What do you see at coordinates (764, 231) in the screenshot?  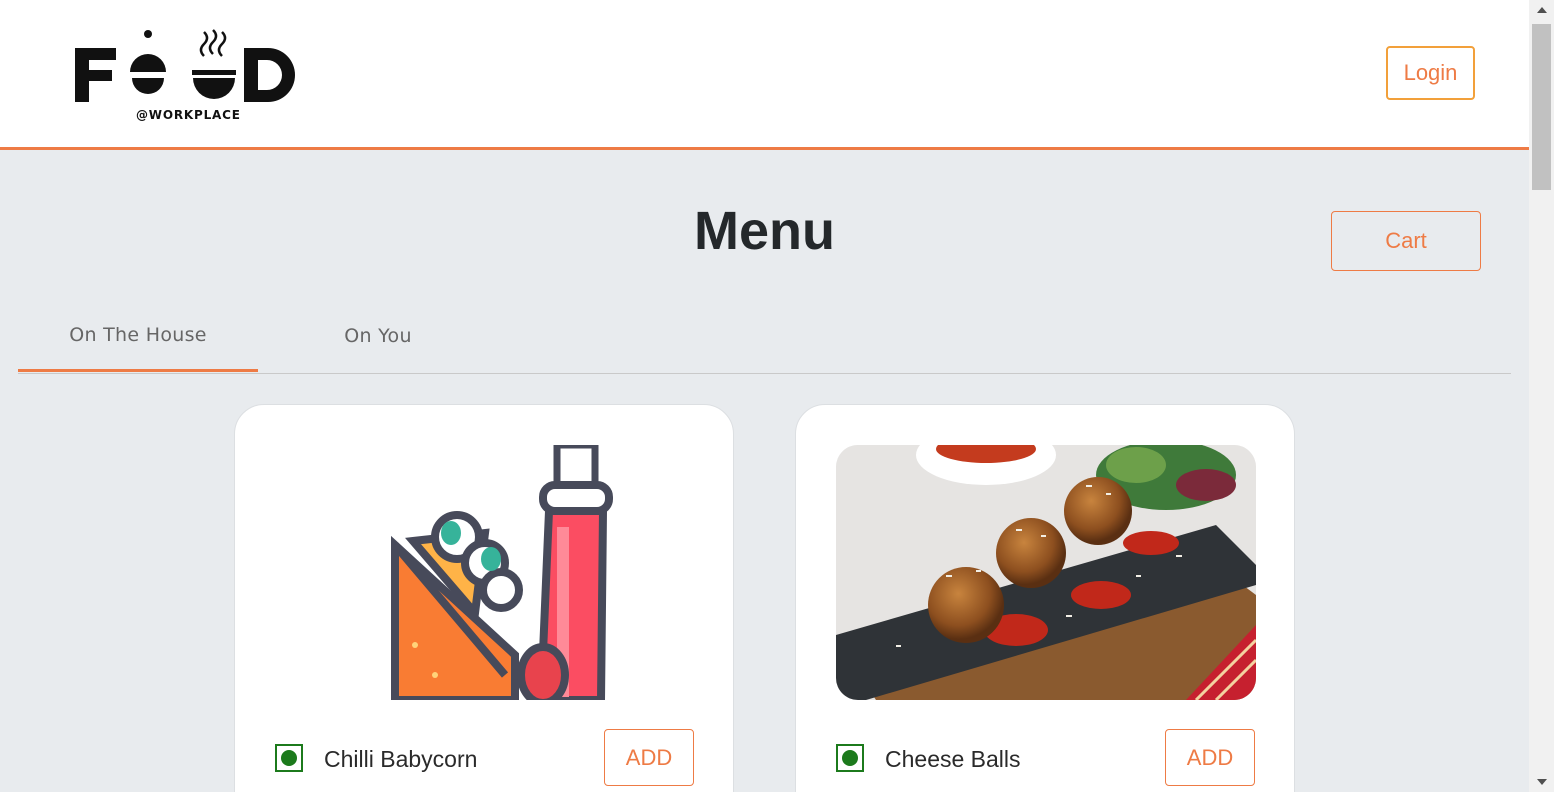 I see `page-title: Menu` at bounding box center [764, 231].